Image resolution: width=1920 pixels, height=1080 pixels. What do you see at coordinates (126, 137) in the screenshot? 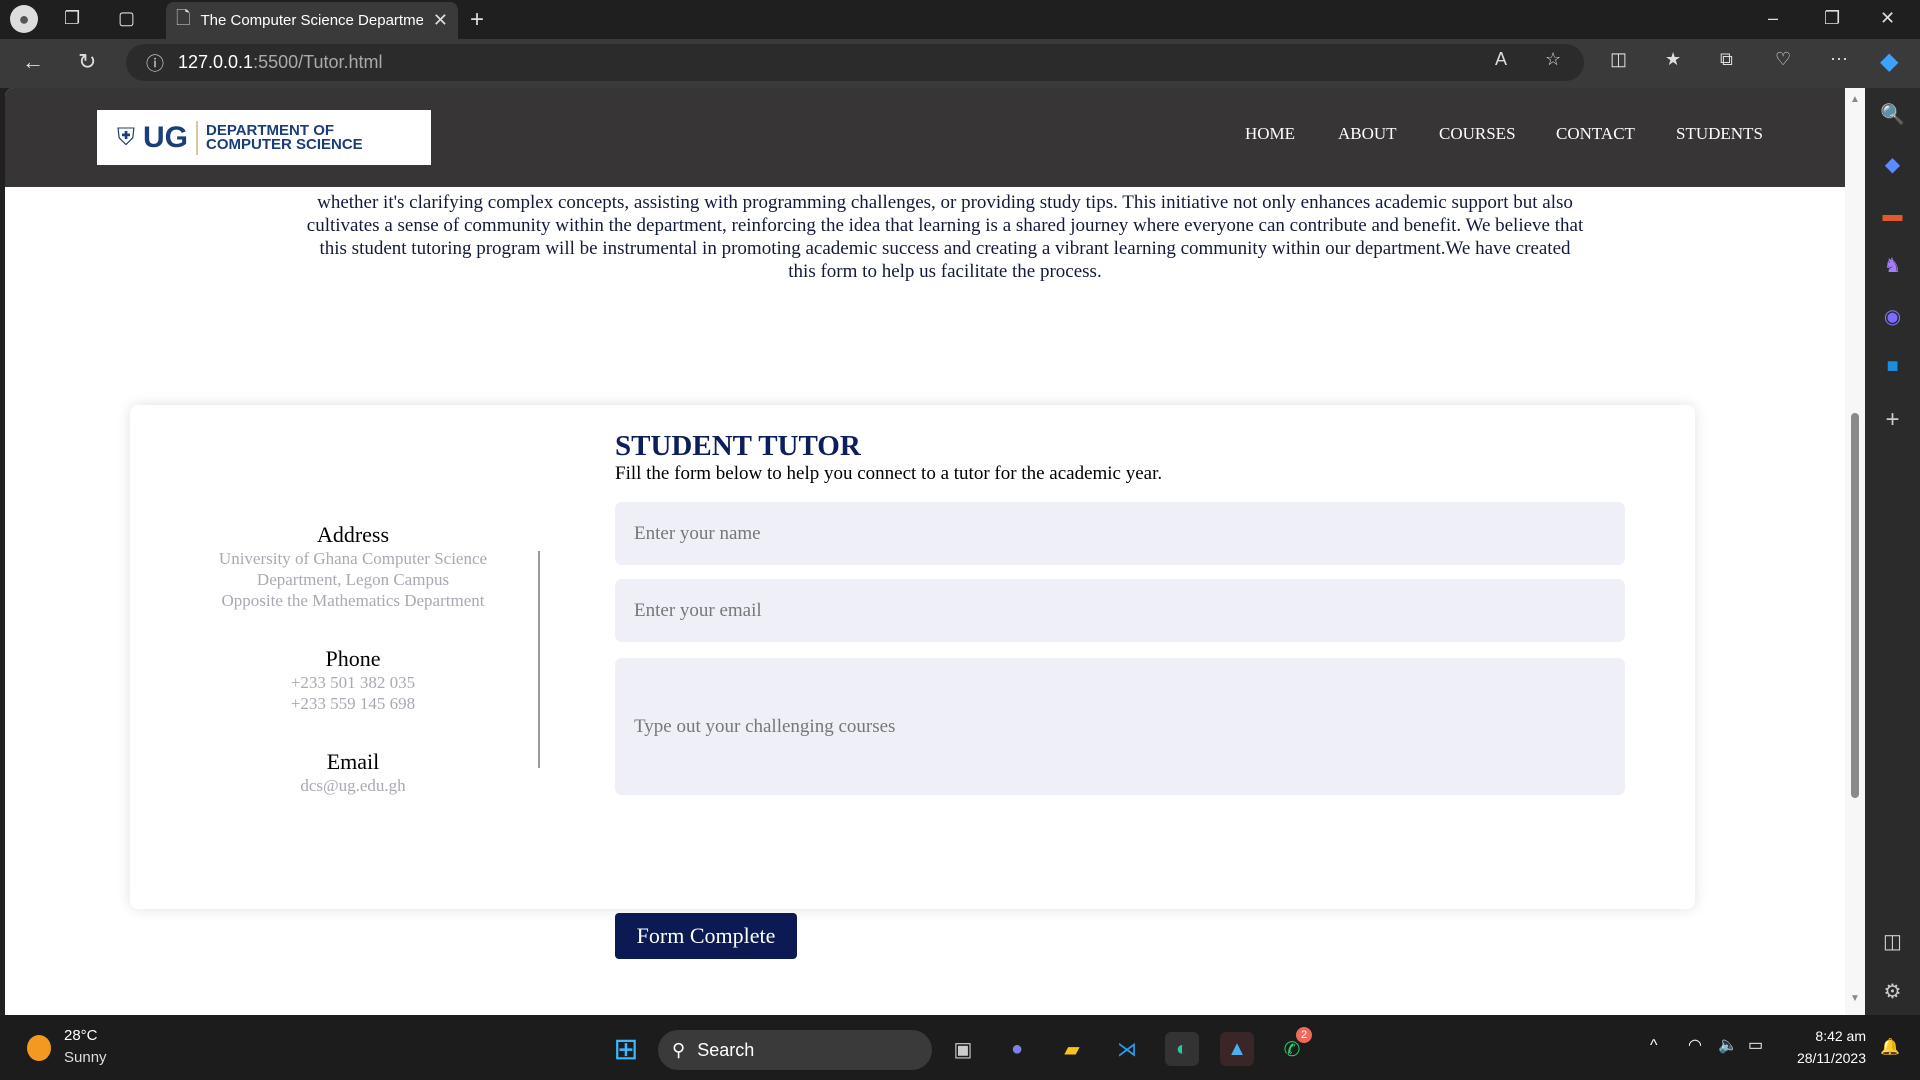
I see `crest-icon: ⛨` at bounding box center [126, 137].